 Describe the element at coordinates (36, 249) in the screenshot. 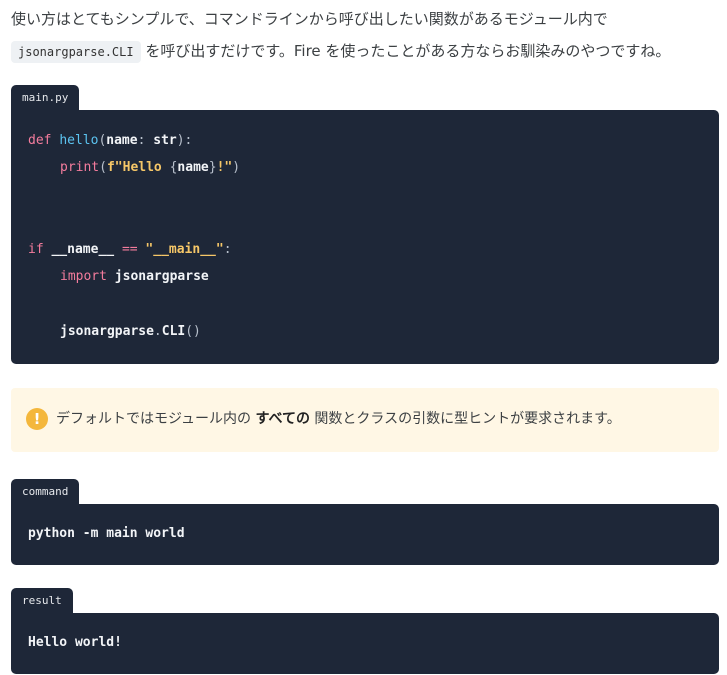

I see `keyword-if: if` at that location.